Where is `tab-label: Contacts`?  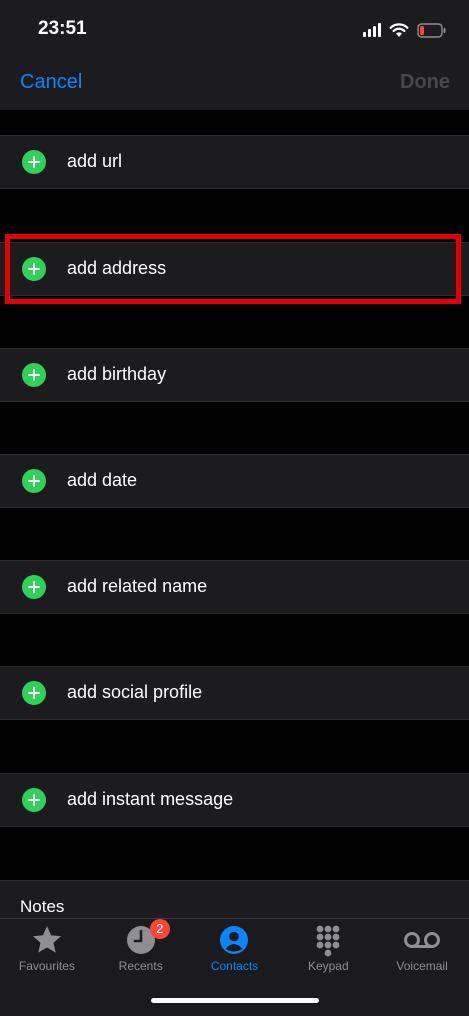
tab-label: Contacts is located at coordinates (234, 966).